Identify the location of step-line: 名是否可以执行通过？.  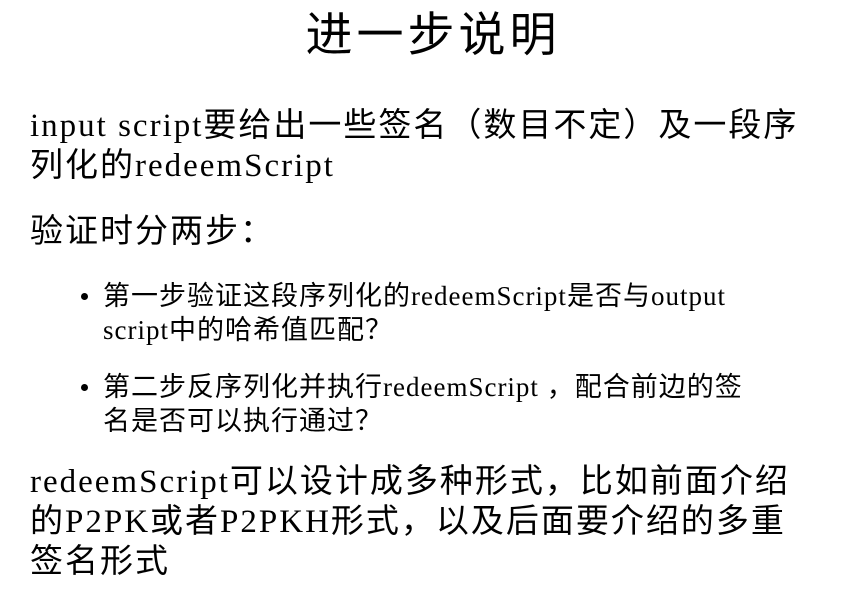
(243, 421).